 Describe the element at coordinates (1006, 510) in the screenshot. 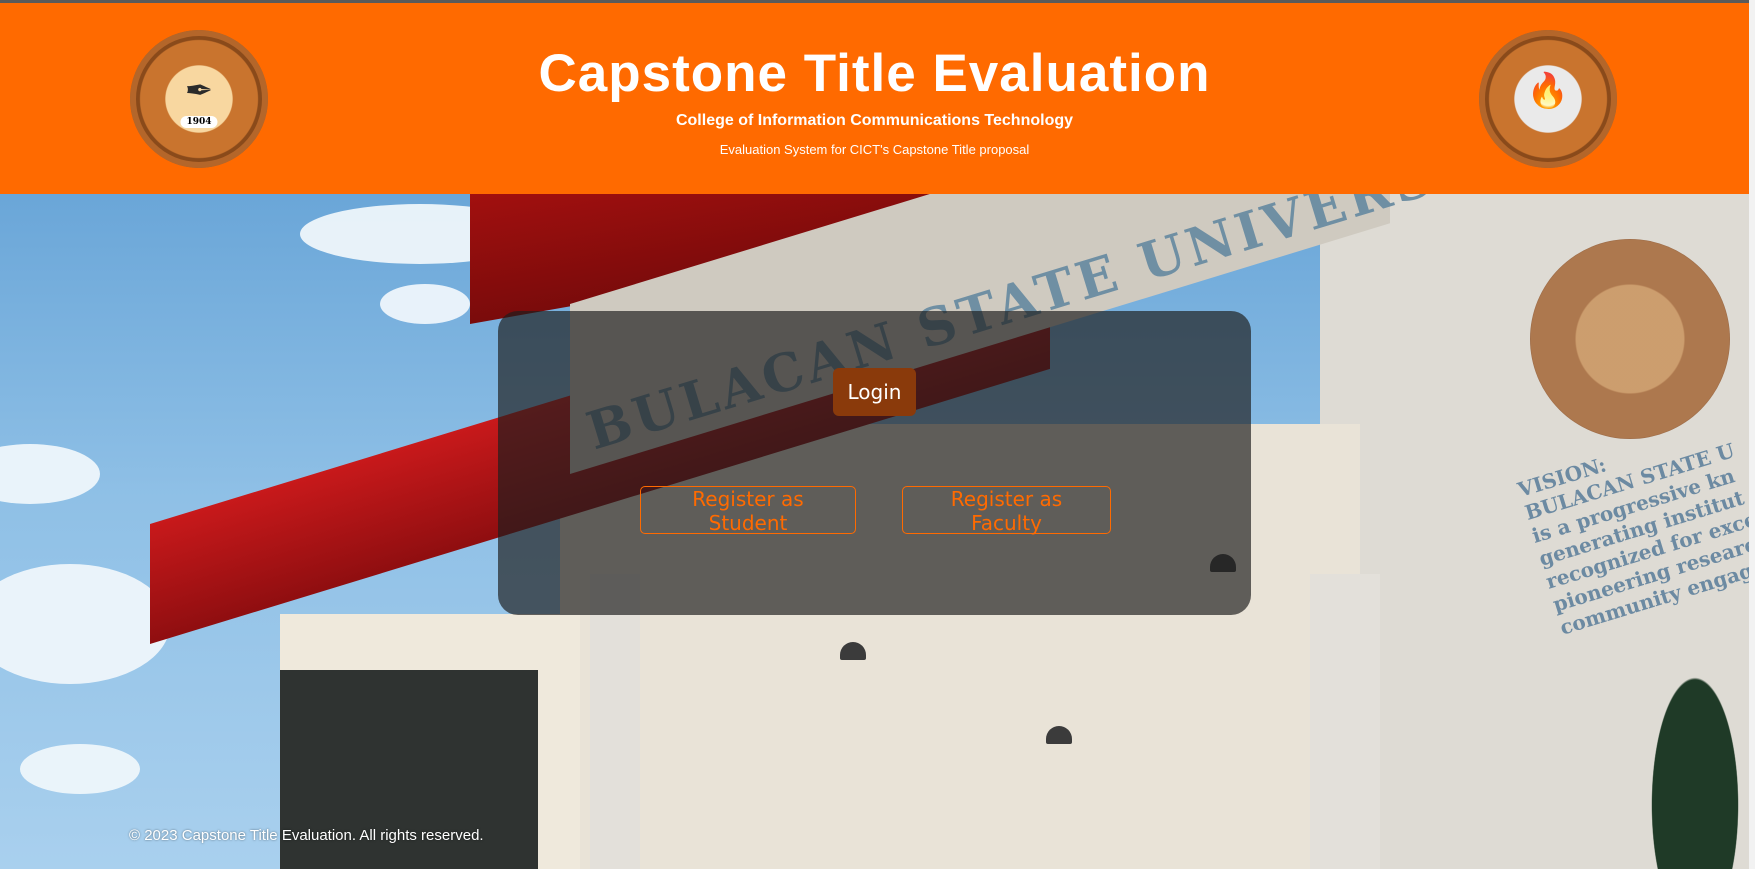

I see `register-faculty-button: Register as Faculty` at that location.